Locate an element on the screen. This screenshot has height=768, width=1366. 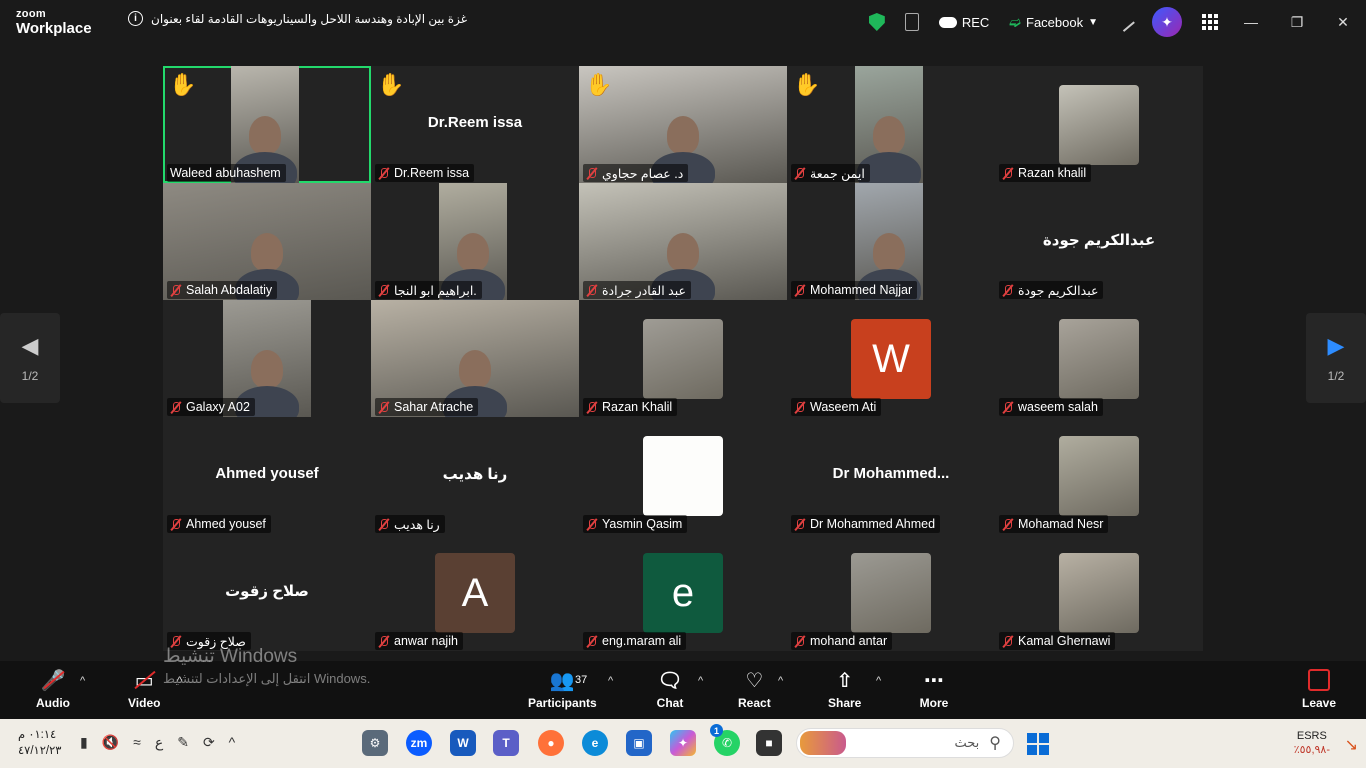
participant-tile: صلاح زقوت صلاح زقوت is located at coordinates (267, 592).